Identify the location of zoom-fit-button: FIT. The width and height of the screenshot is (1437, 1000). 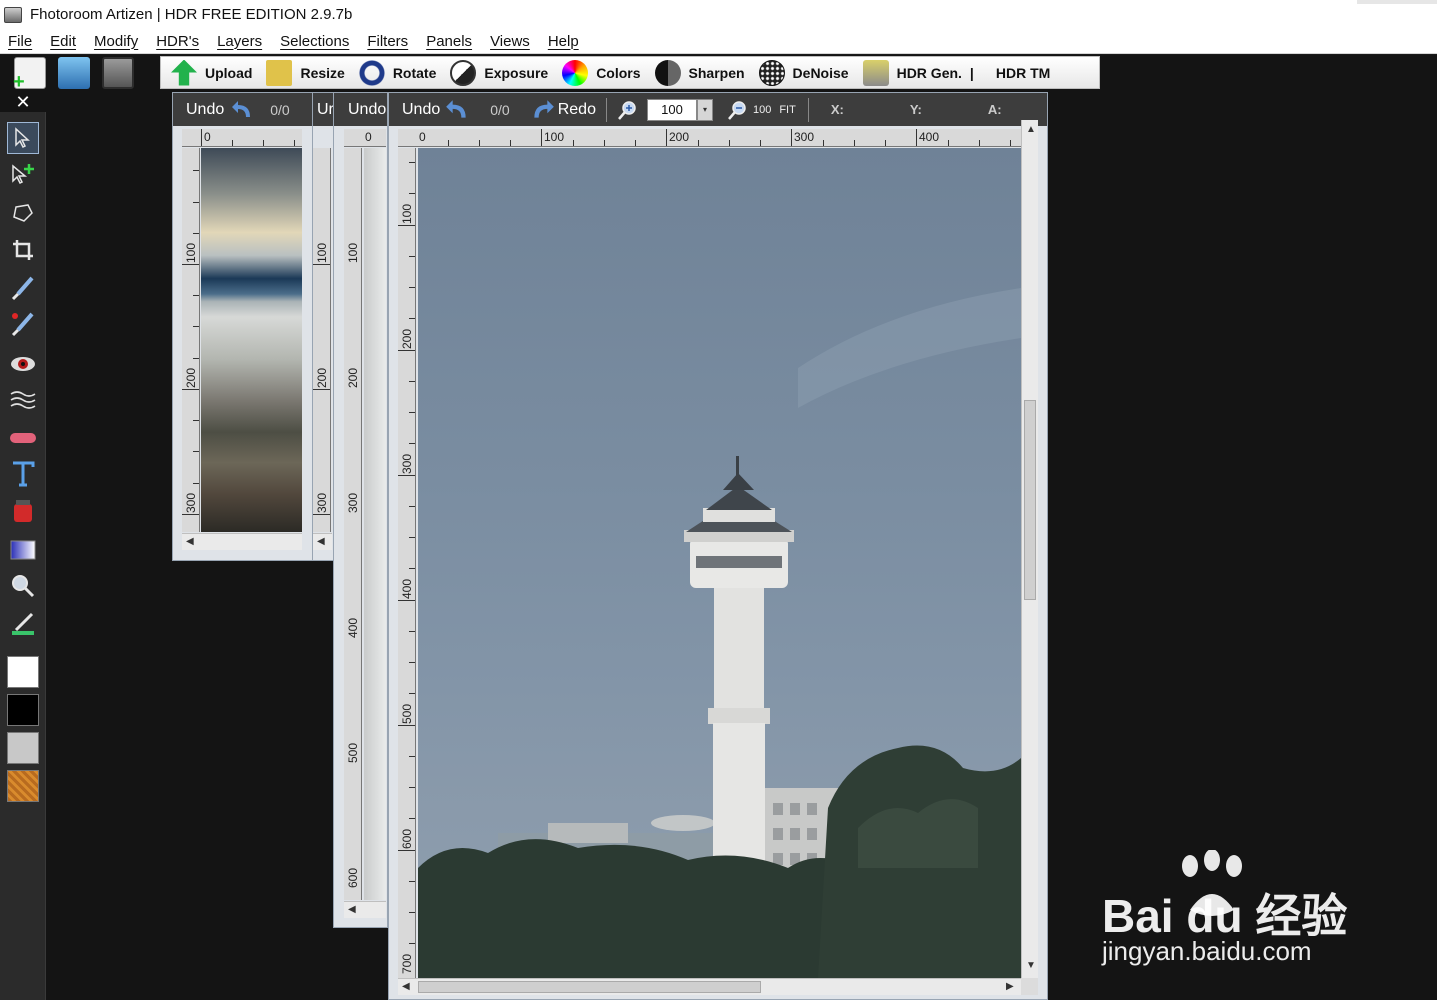
(787, 110).